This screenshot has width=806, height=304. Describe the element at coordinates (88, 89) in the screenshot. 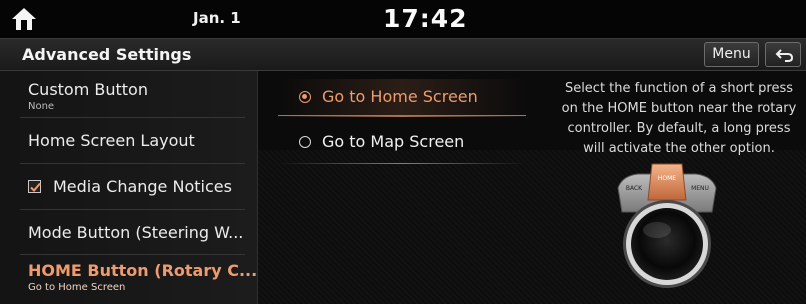

I see `sidebar-item-label: Custom Button` at that location.